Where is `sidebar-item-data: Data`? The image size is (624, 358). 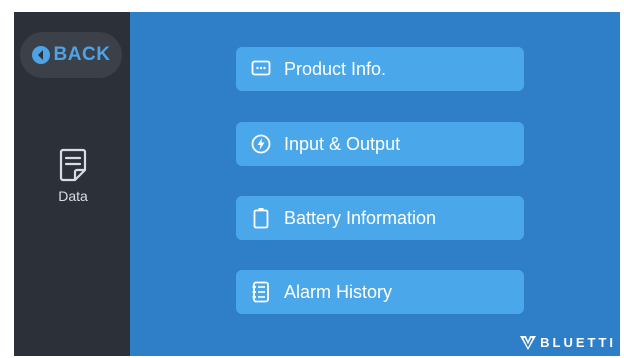
sidebar-item-data: Data is located at coordinates (73, 176).